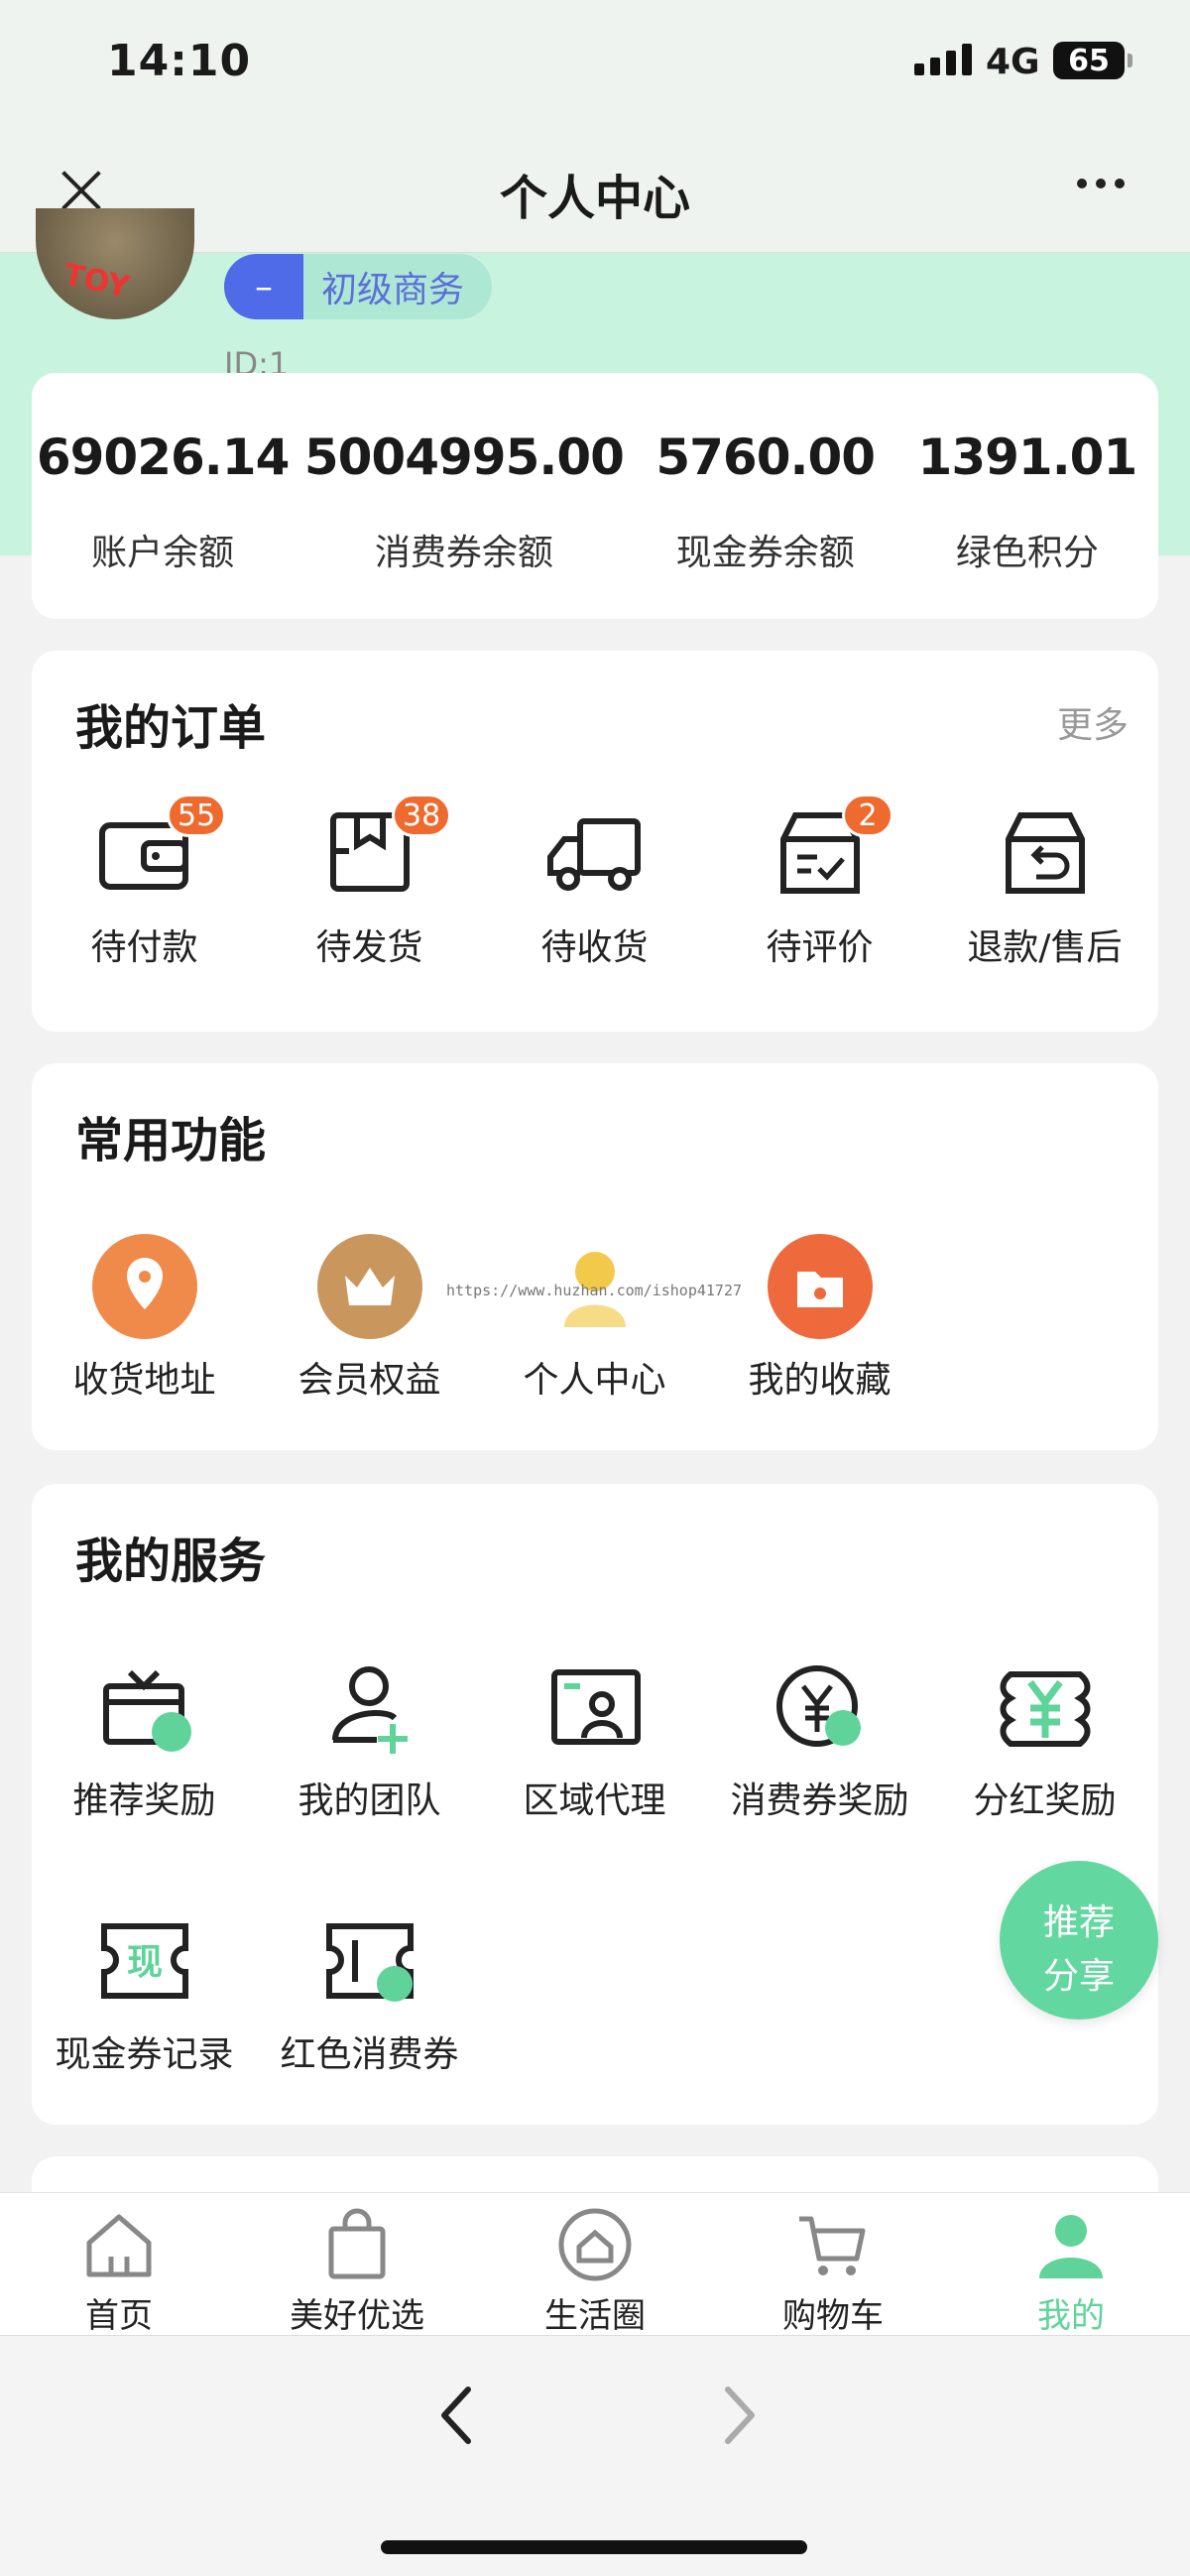 The width and height of the screenshot is (1190, 2576). Describe the element at coordinates (594, 947) in the screenshot. I see `order-label: 待收货` at that location.